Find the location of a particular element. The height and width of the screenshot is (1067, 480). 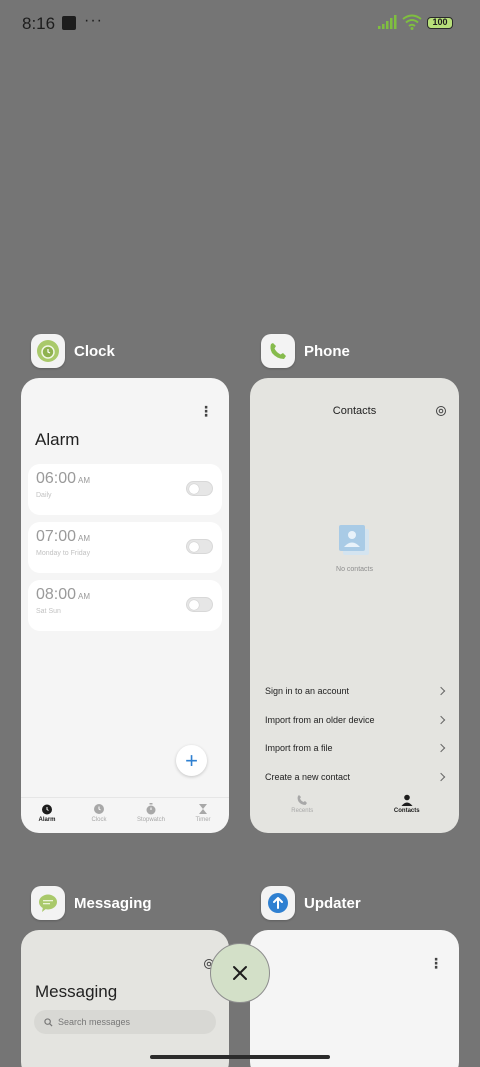

alarm-item: 06:00 AM Daily is located at coordinates (125, 489).